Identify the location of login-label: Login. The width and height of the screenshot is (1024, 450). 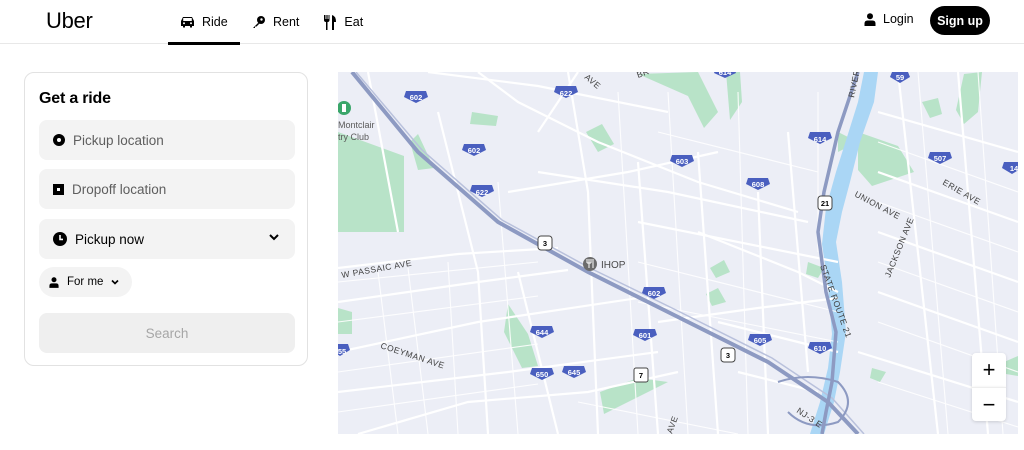
(898, 19).